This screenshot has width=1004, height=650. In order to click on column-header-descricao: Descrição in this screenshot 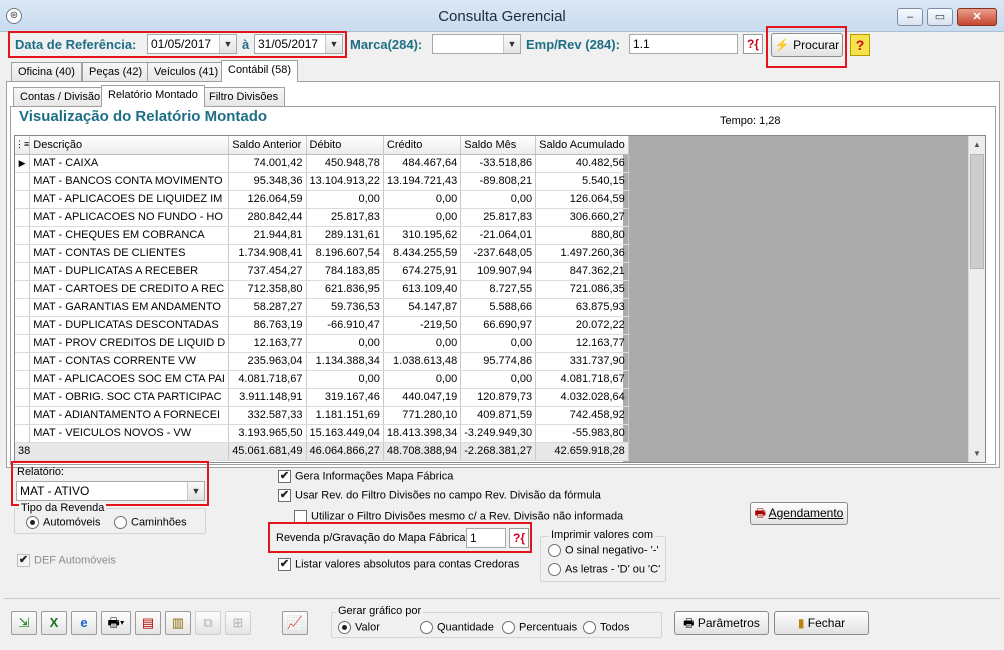, I will do `click(129, 145)`.